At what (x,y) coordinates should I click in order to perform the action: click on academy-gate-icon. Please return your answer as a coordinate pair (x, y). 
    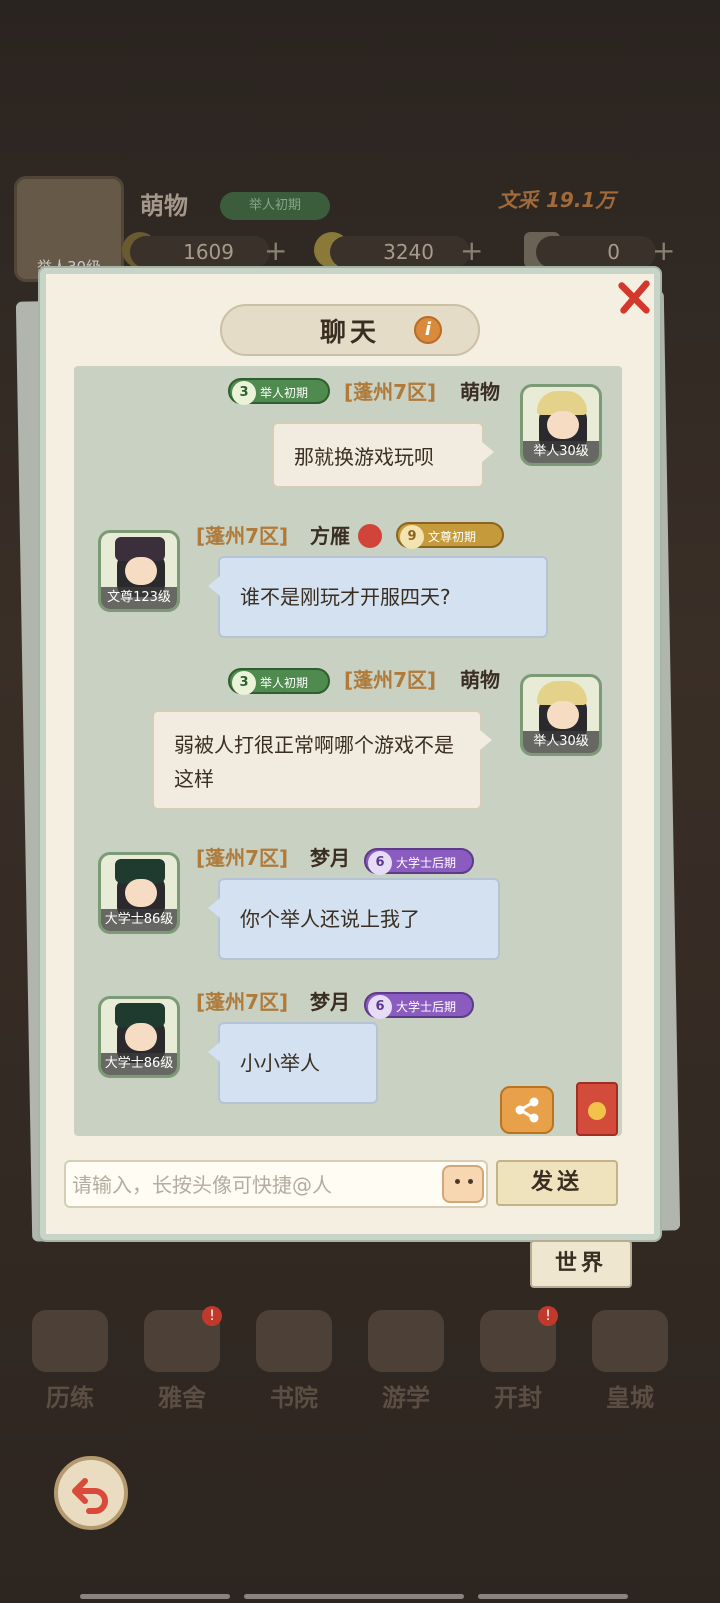
    Looking at the image, I should click on (294, 1341).